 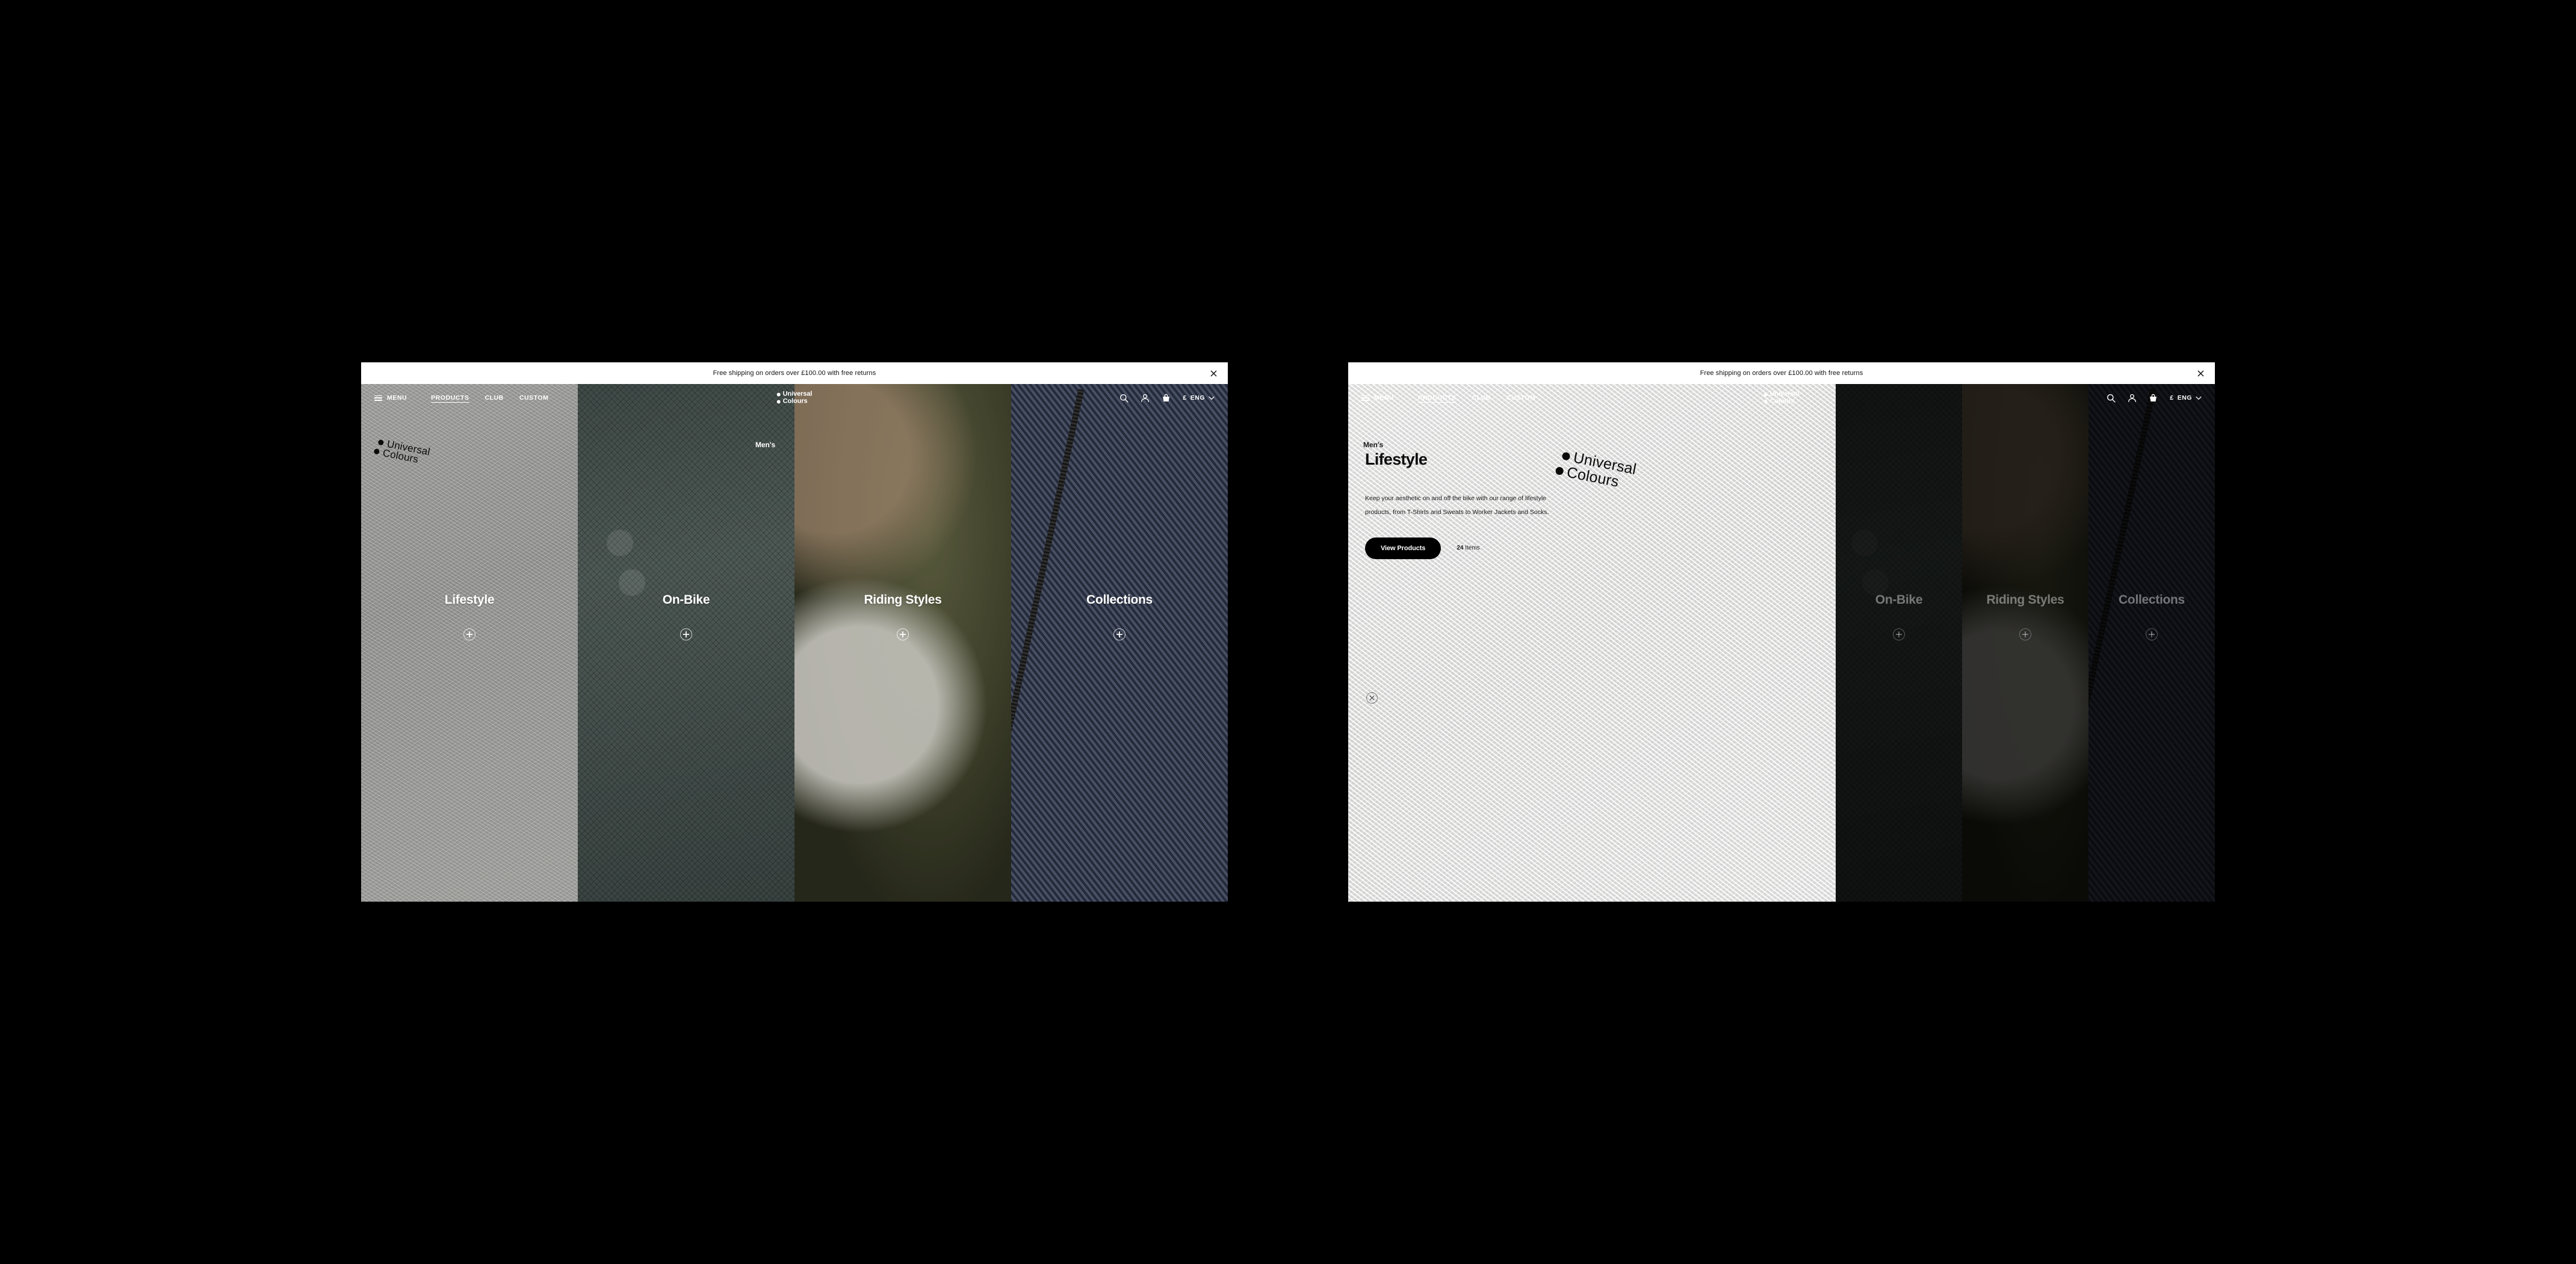 What do you see at coordinates (1494, 548) in the screenshot?
I see `expanded-actions: View Products 24 Items` at bounding box center [1494, 548].